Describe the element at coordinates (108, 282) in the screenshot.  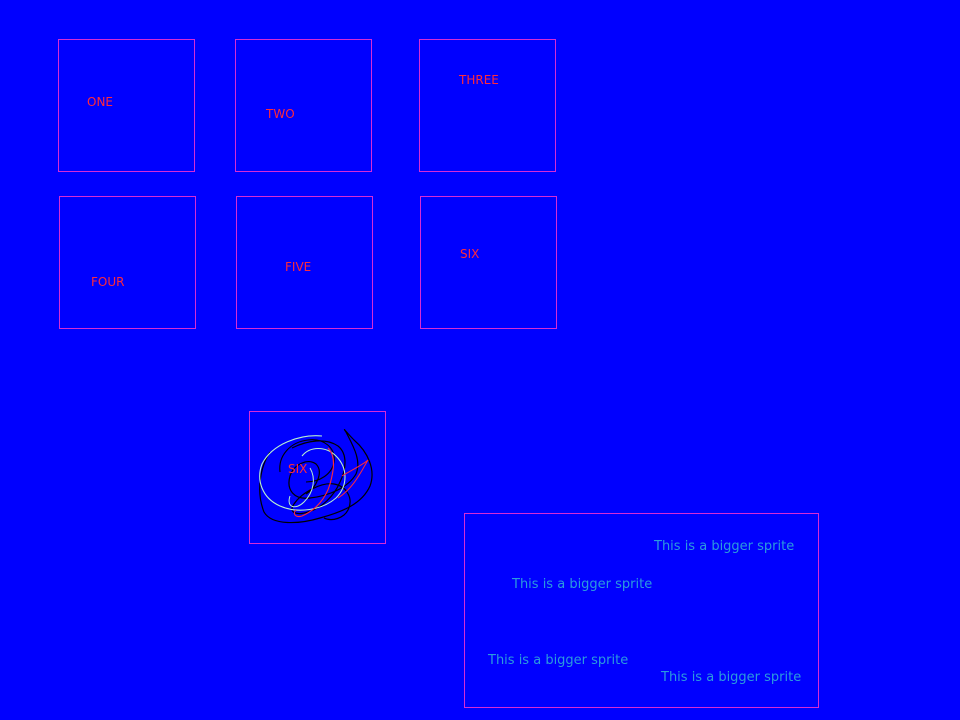
I see `sprite-label: FOUR` at that location.